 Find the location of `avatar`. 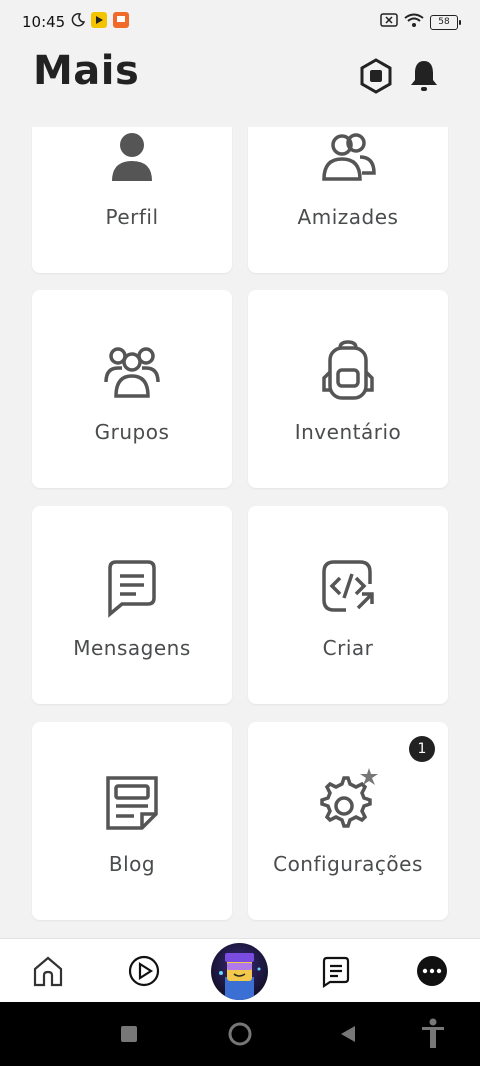

avatar is located at coordinates (239, 971).